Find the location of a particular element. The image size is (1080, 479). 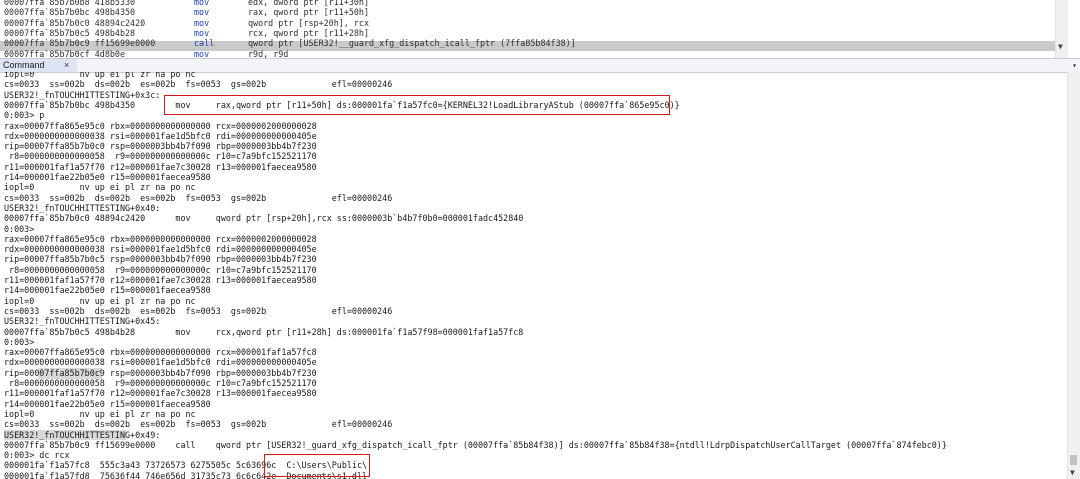

disasm-addr: 00007ffa`85b7b0bc 498b4350 is located at coordinates (70, 12).